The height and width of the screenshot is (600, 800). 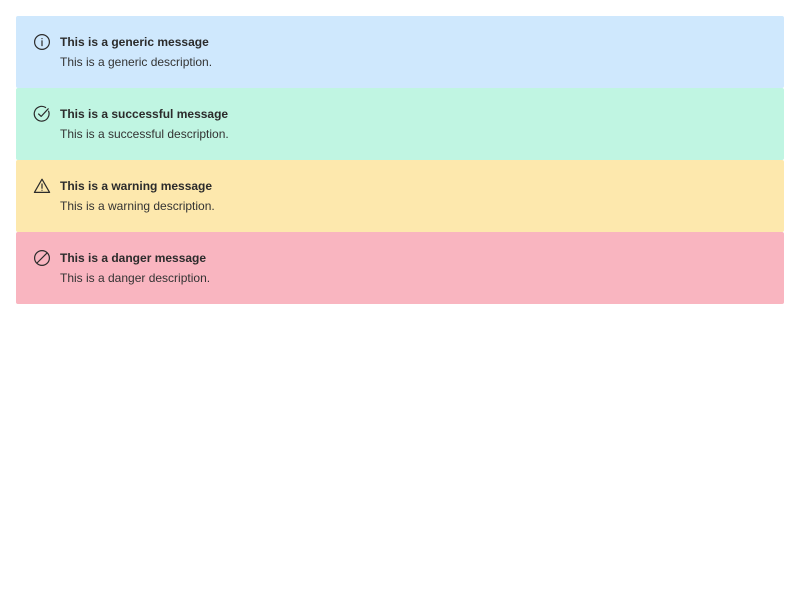 What do you see at coordinates (144, 114) in the screenshot?
I see `alert-title: This is a successful message` at bounding box center [144, 114].